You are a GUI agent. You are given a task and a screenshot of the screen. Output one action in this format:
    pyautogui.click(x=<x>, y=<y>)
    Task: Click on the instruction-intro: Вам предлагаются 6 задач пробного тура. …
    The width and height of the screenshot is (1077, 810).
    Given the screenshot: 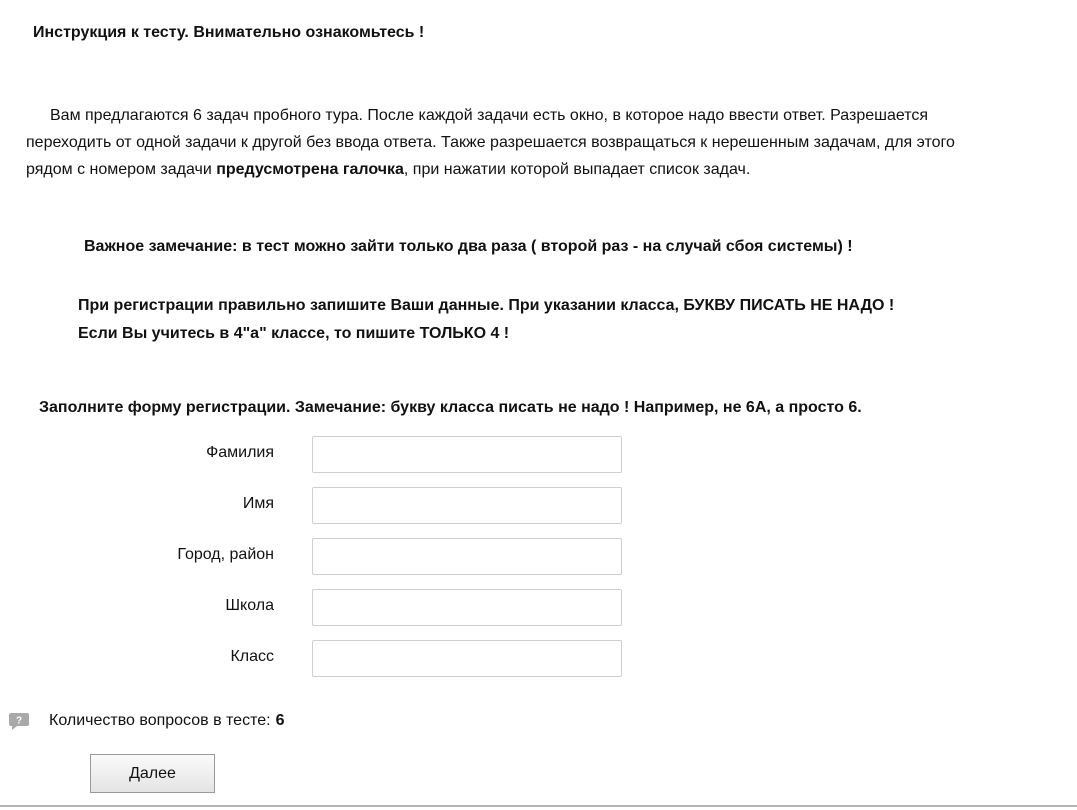 What is the action you would take?
    pyautogui.click(x=546, y=142)
    